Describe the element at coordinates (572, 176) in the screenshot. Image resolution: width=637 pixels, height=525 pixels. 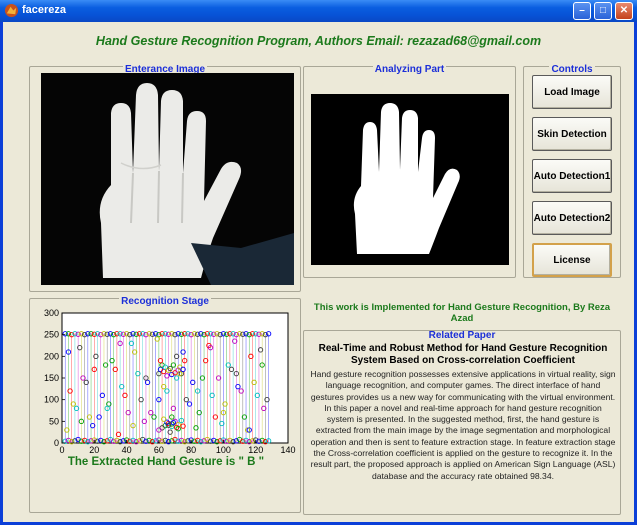
I see `auto-detection1-button: Auto Detection1` at that location.